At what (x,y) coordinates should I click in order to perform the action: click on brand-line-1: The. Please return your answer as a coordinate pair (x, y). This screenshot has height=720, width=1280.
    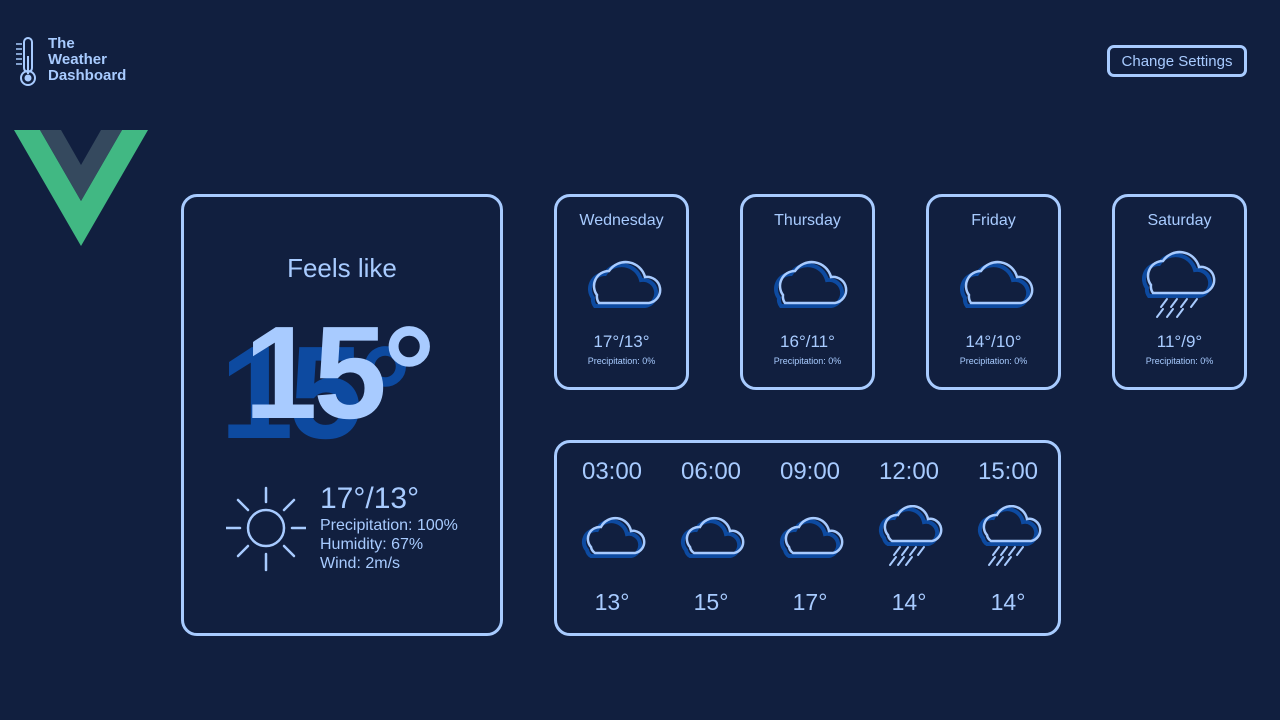
    Looking at the image, I should click on (61, 43).